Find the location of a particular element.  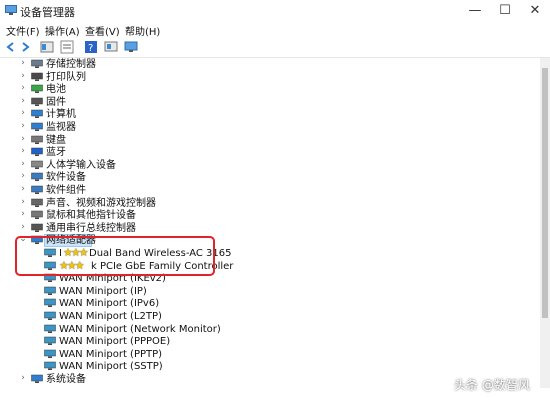

watermark: 头条 @数智风 is located at coordinates (492, 385).